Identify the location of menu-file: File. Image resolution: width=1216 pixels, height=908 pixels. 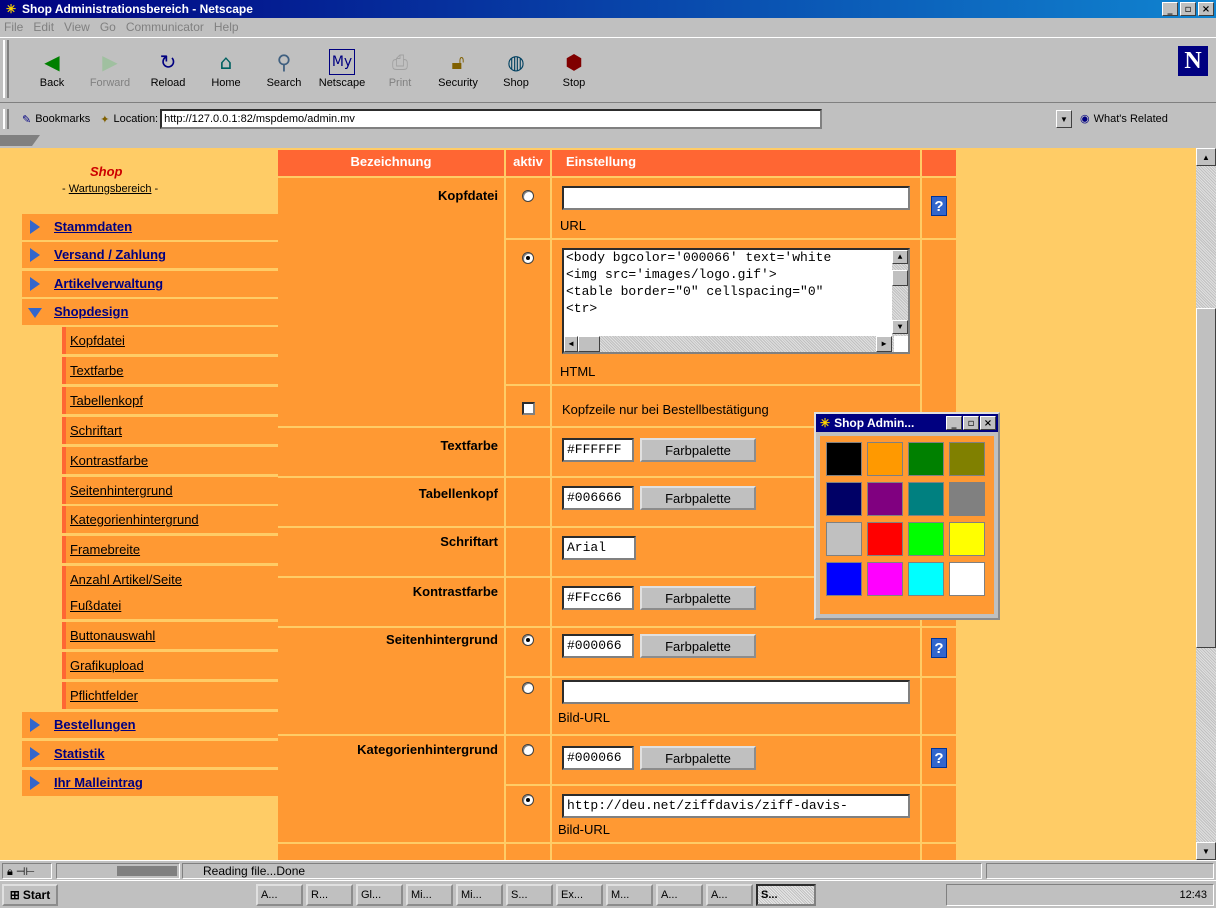
(13, 27).